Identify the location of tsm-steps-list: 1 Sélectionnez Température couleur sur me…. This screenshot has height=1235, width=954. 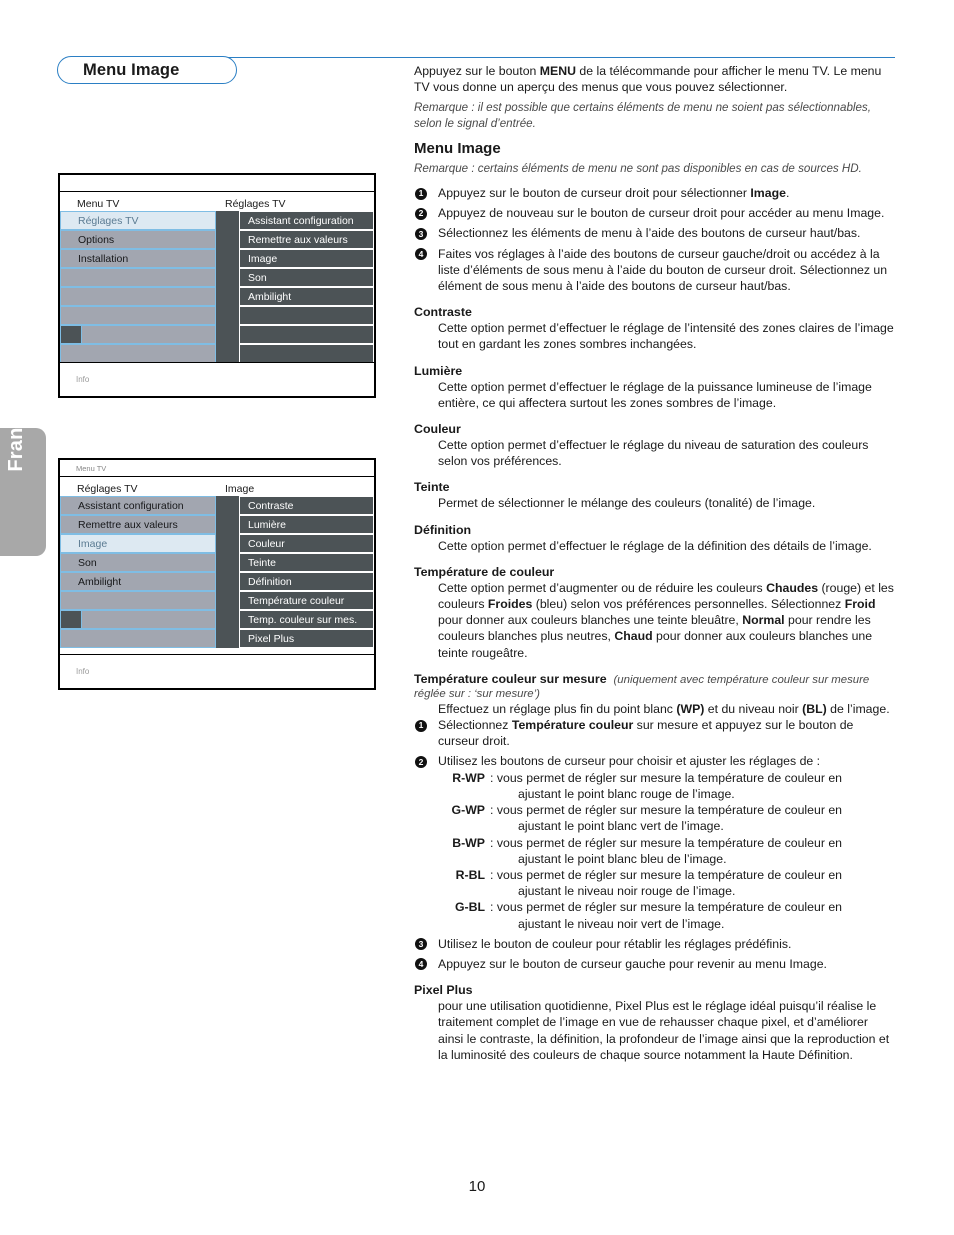
(655, 844).